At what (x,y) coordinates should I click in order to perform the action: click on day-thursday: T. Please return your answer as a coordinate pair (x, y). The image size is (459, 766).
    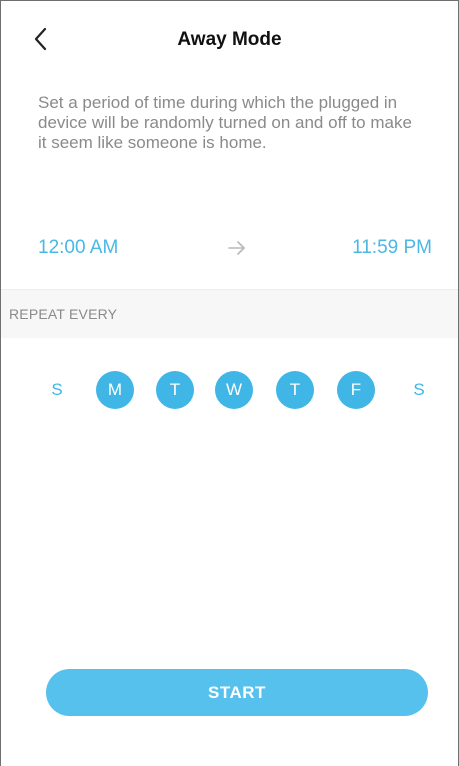
    Looking at the image, I should click on (295, 390).